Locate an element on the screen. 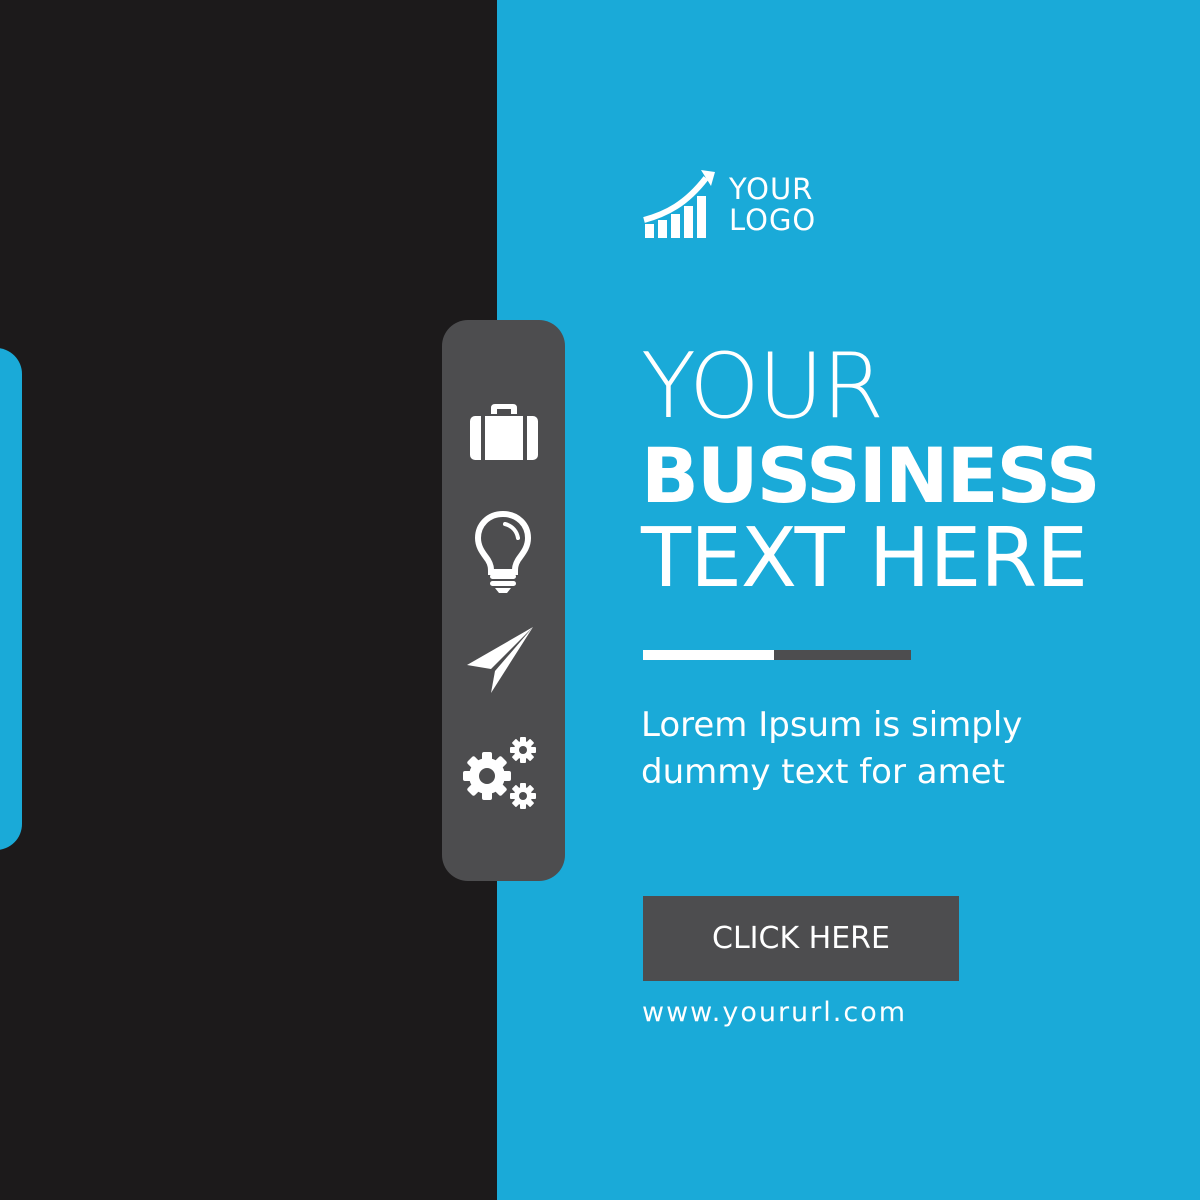 The height and width of the screenshot is (1200, 1200). paper-plane-icon is located at coordinates (500, 660).